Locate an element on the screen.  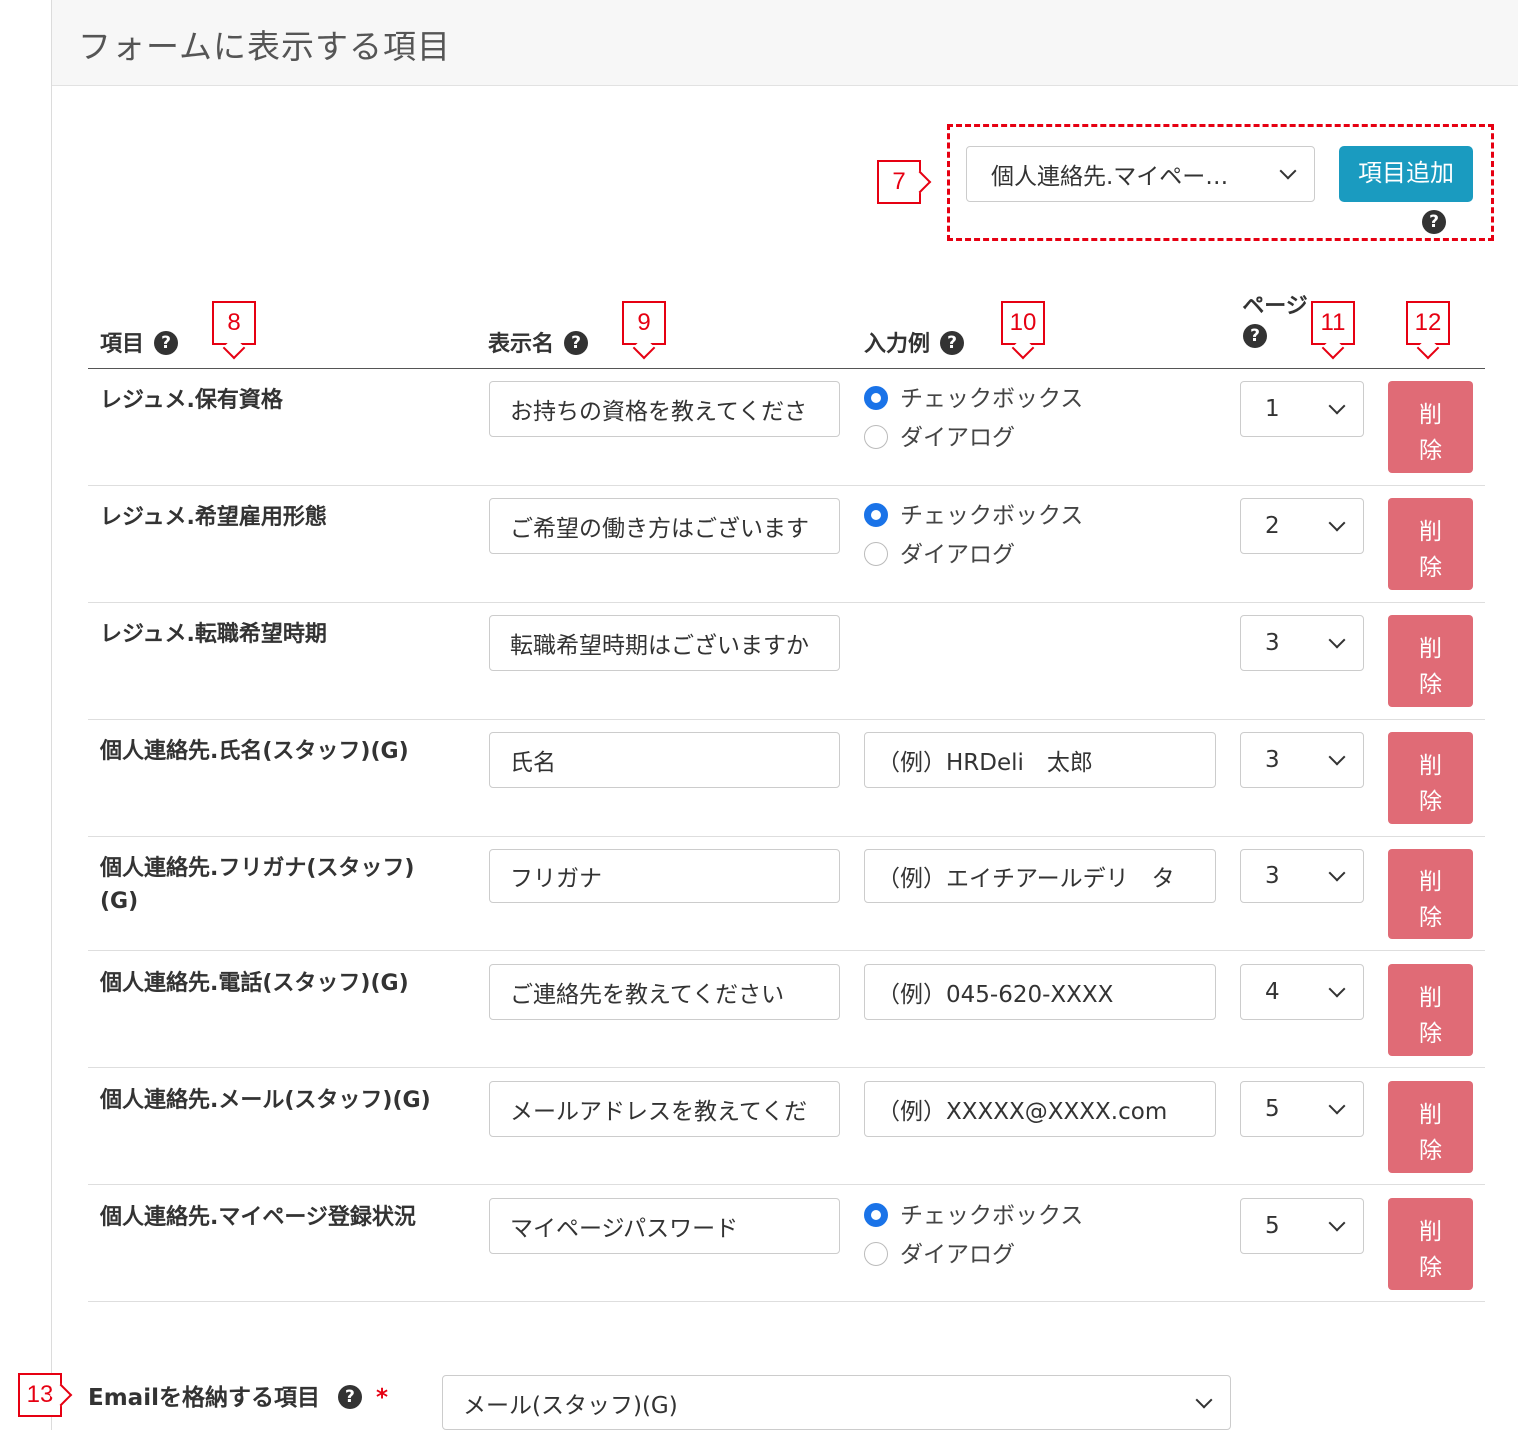
display-name-input: 転職希望時期はございますか is located at coordinates (664, 643).